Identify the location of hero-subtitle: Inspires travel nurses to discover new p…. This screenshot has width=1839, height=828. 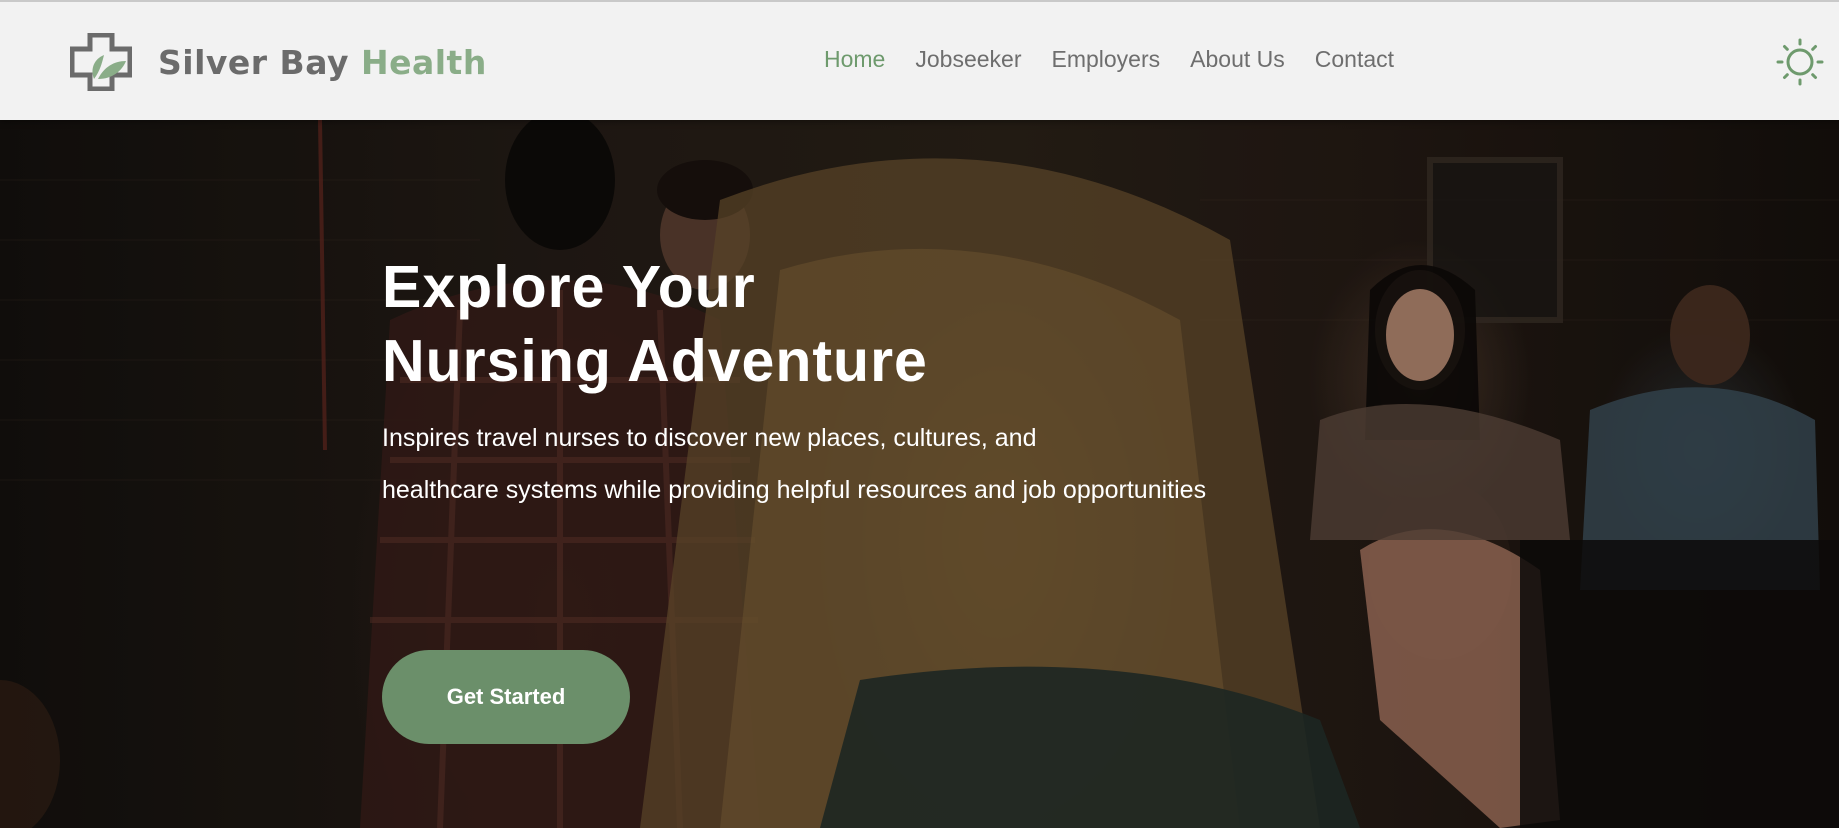
(832, 464).